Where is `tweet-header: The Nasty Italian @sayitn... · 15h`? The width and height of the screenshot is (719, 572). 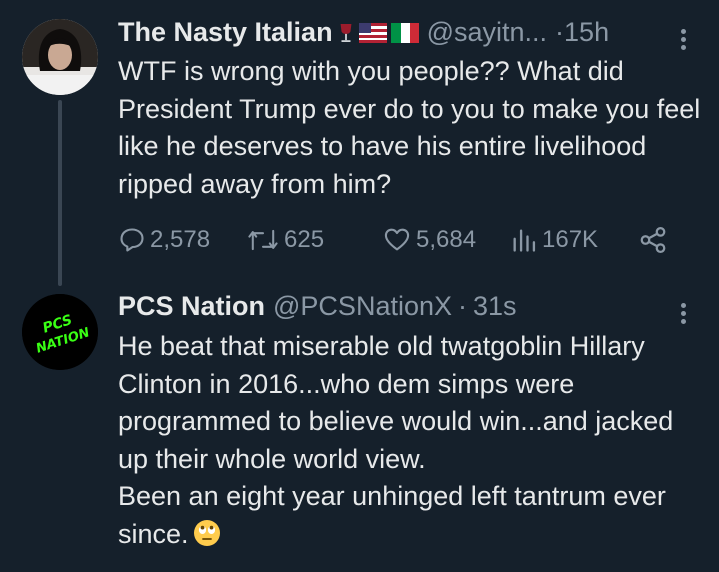 tweet-header: The Nasty Italian @sayitn... · 15h is located at coordinates (363, 32).